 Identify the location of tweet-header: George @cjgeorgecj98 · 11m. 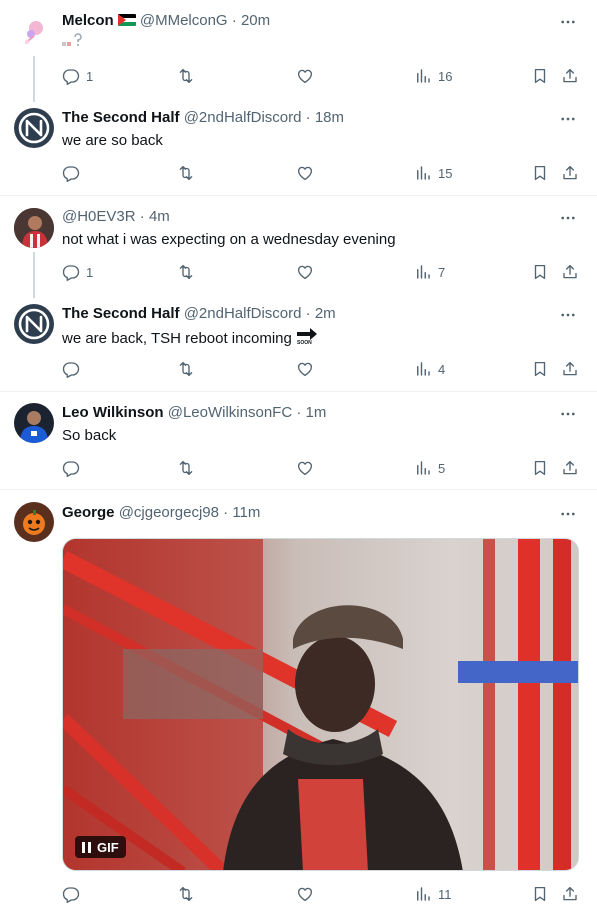
(161, 513).